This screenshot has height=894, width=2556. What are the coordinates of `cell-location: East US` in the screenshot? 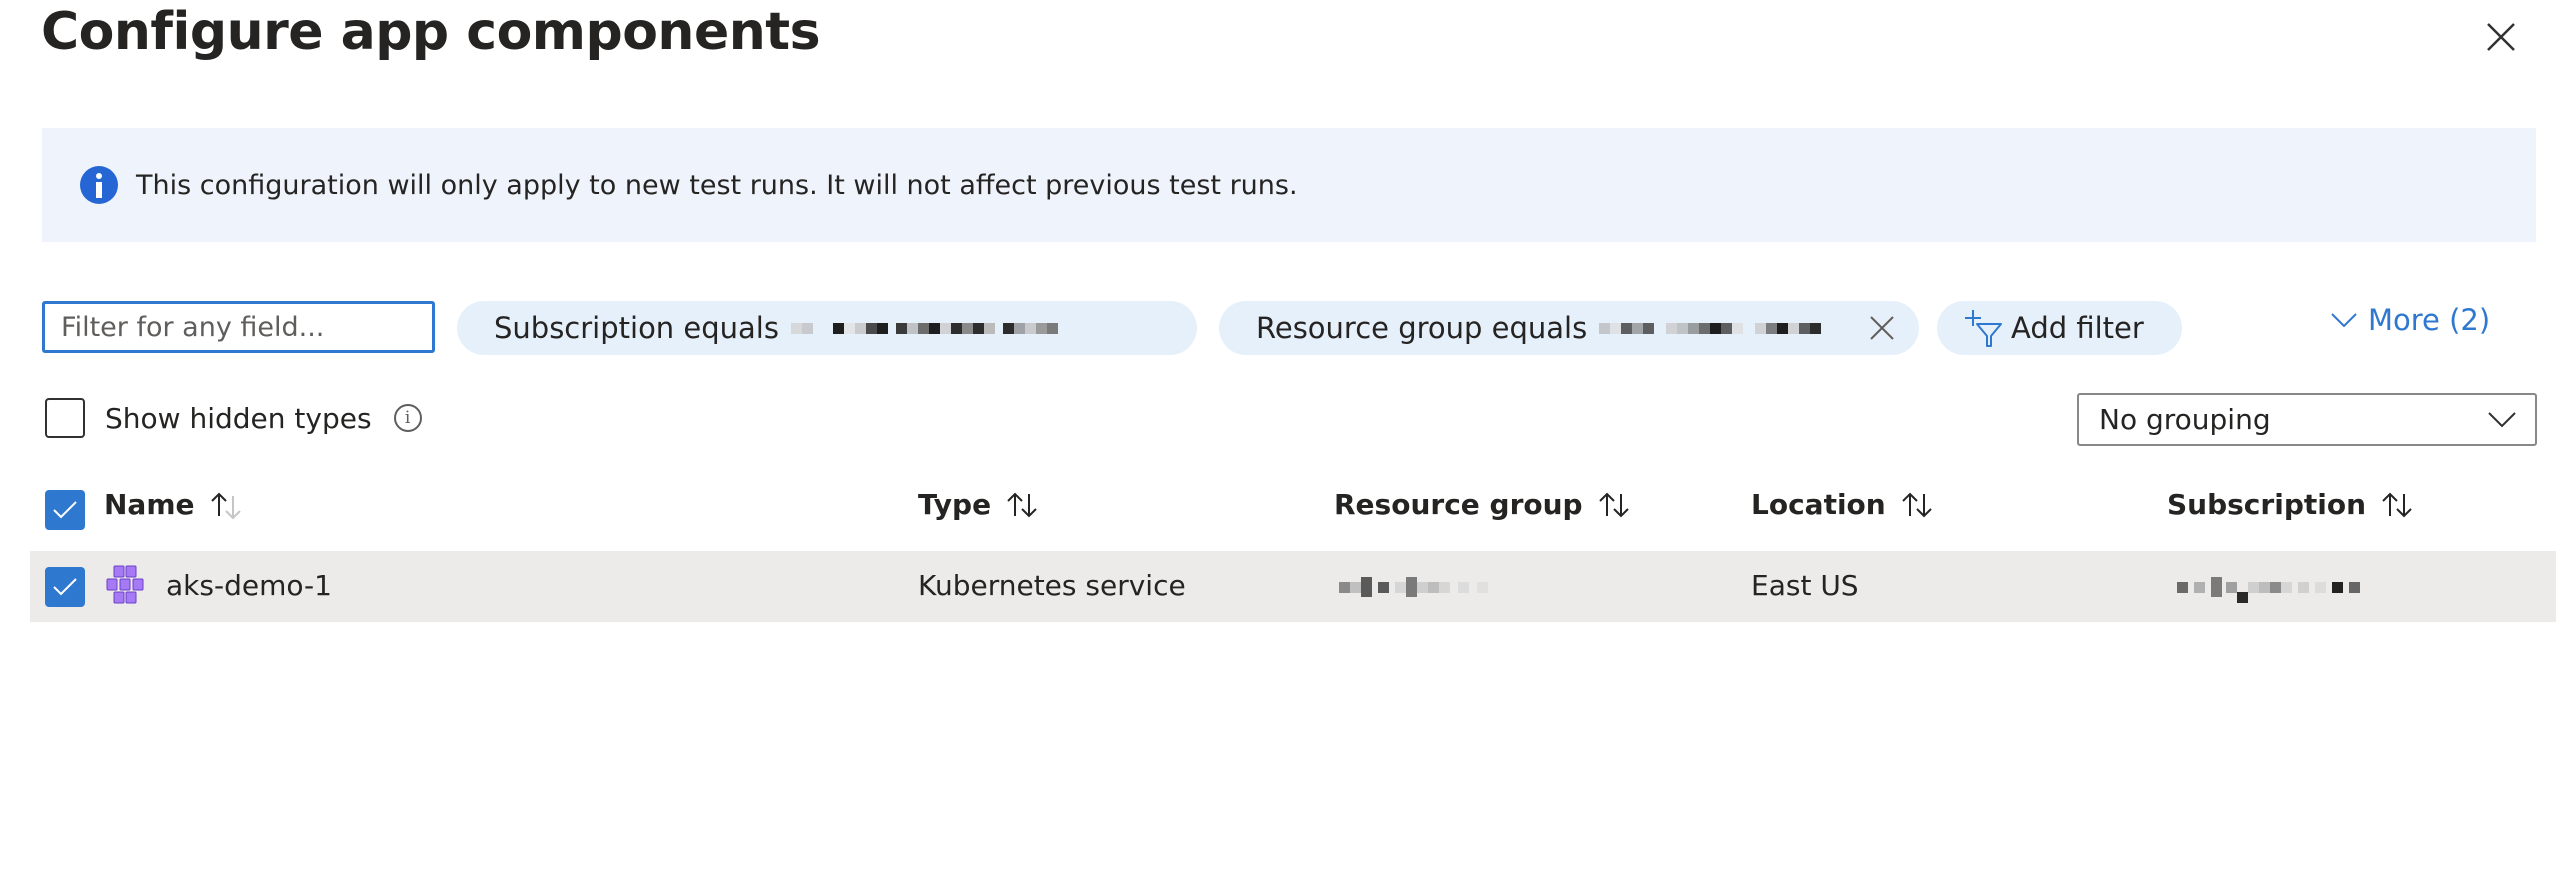 It's located at (1805, 585).